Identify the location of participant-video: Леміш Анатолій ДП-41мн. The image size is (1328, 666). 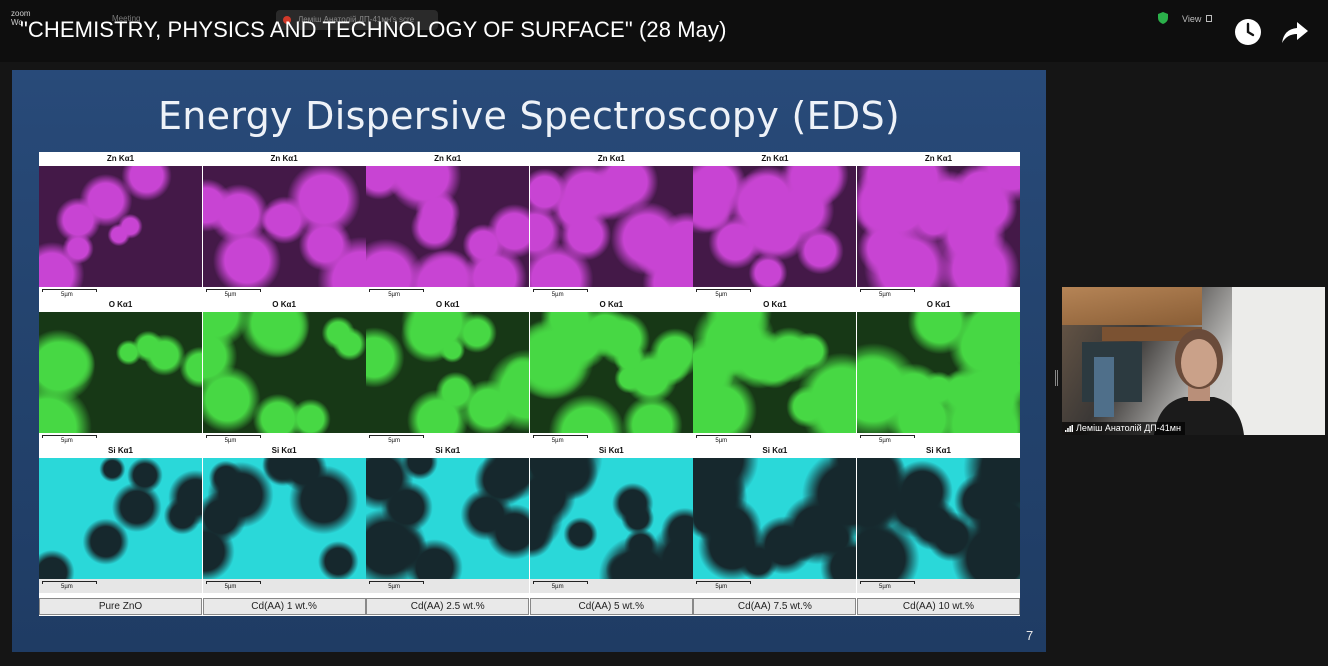
(1193, 361).